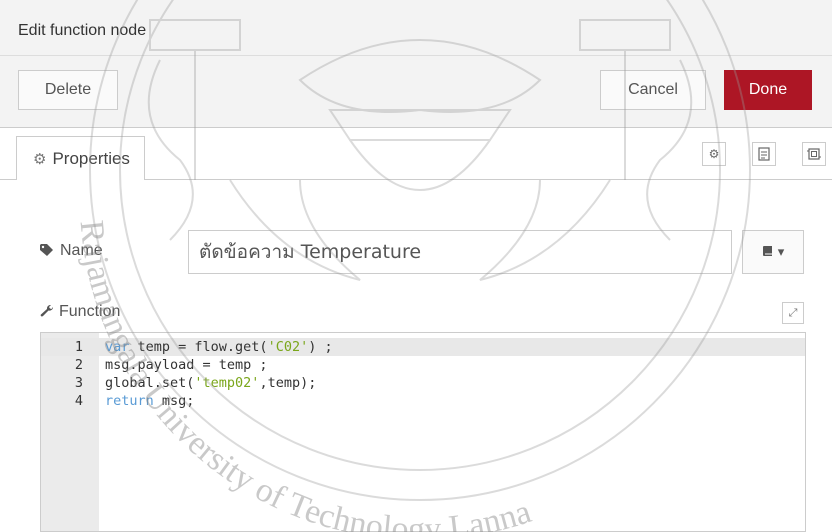 The width and height of the screenshot is (832, 532). I want to click on expand-editor-button: ⤢, so click(793, 313).